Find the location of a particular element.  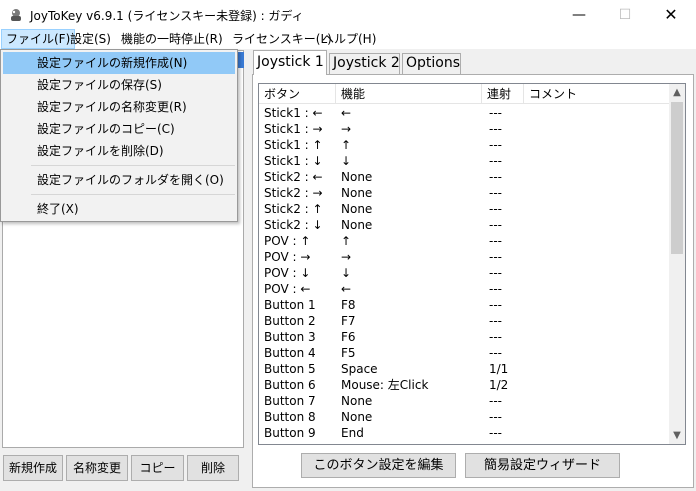

row-function-cell: F5 is located at coordinates (348, 353).